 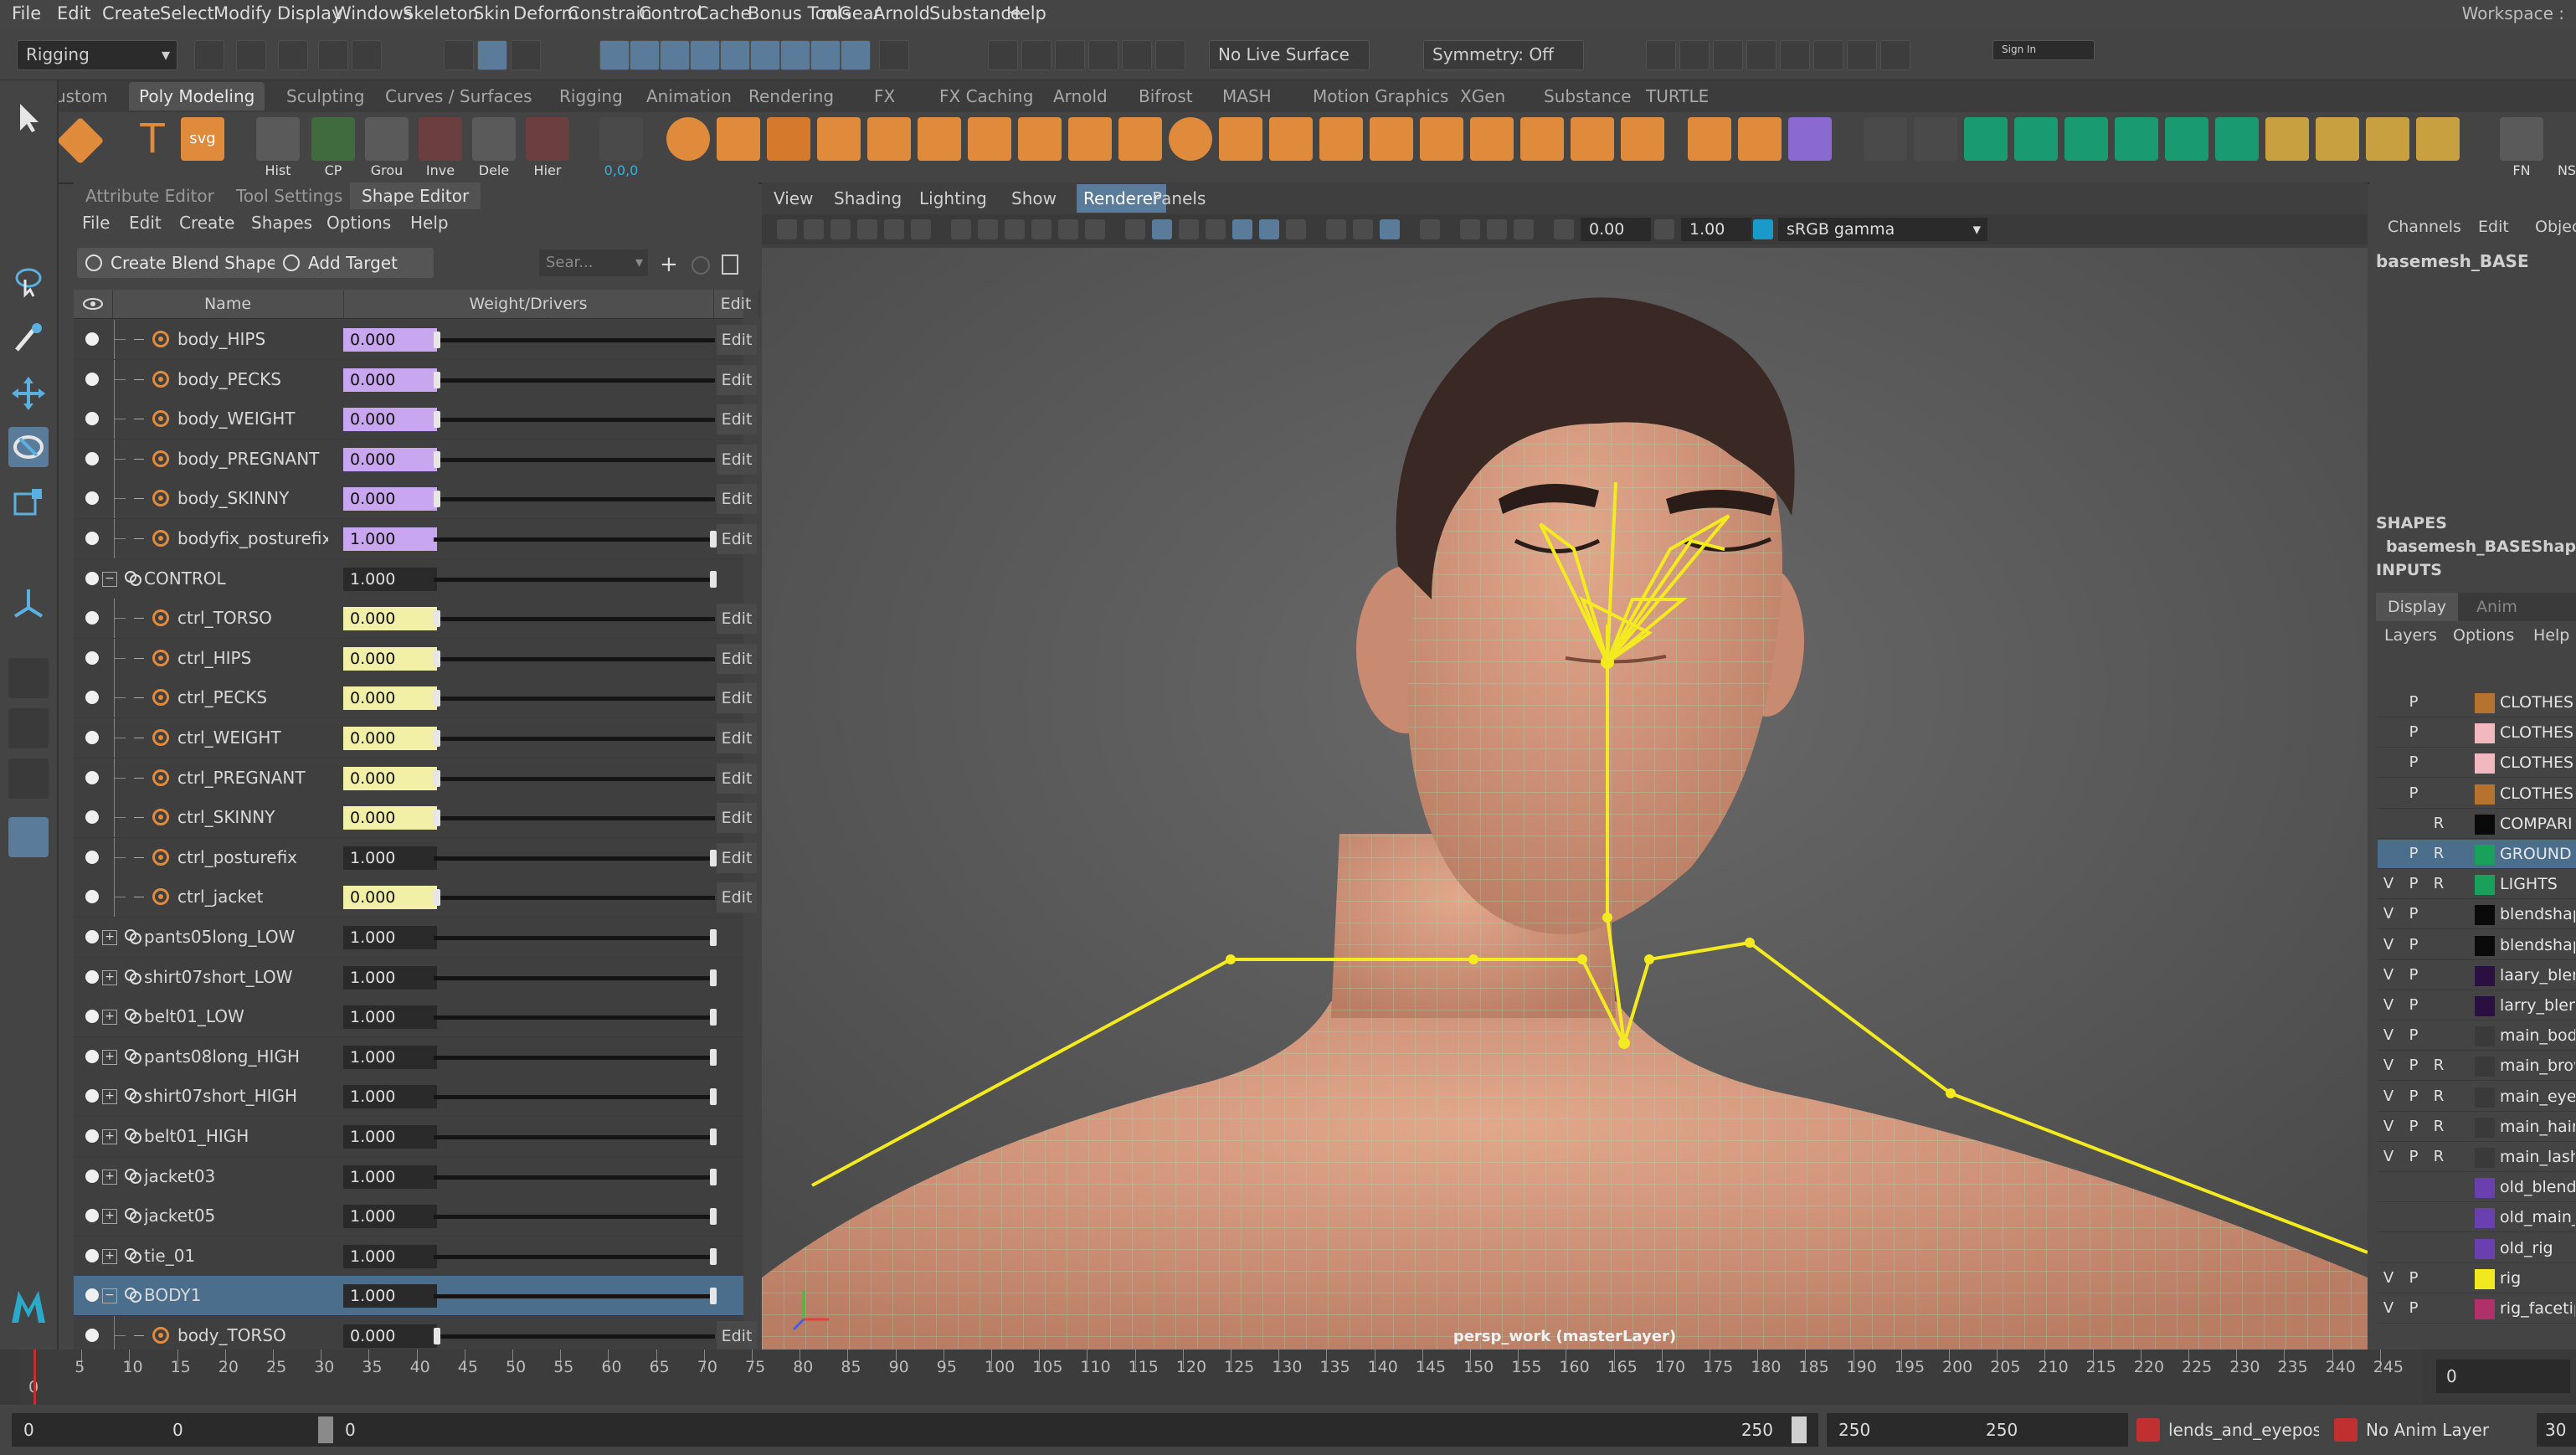 What do you see at coordinates (793, 199) in the screenshot?
I see `viewport-menu-0: View` at bounding box center [793, 199].